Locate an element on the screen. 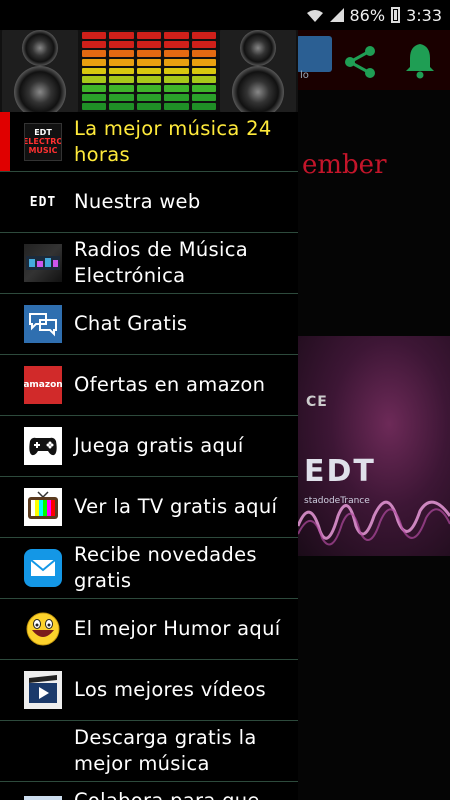  menu-item-videos: Los mejores vídeos is located at coordinates (149, 690).